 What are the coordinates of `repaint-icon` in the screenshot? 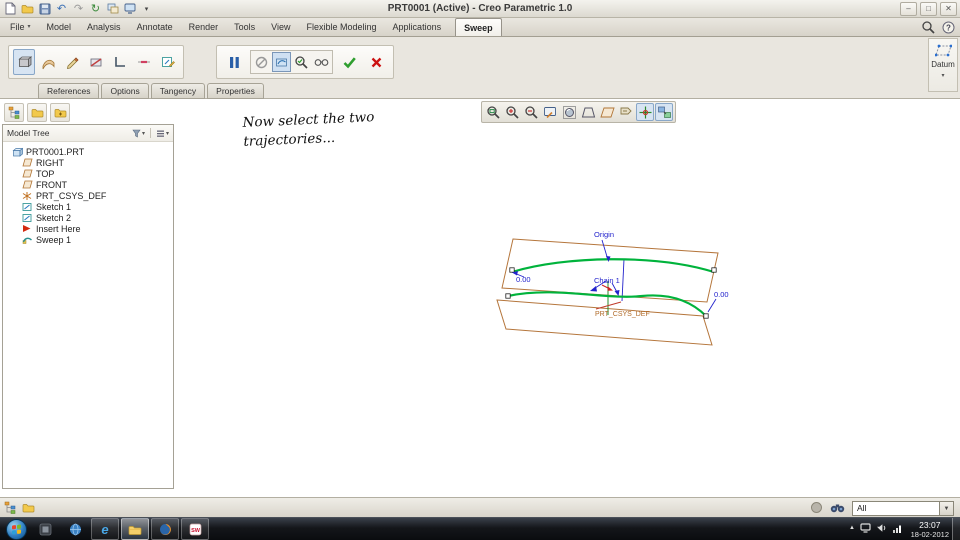 It's located at (550, 112).